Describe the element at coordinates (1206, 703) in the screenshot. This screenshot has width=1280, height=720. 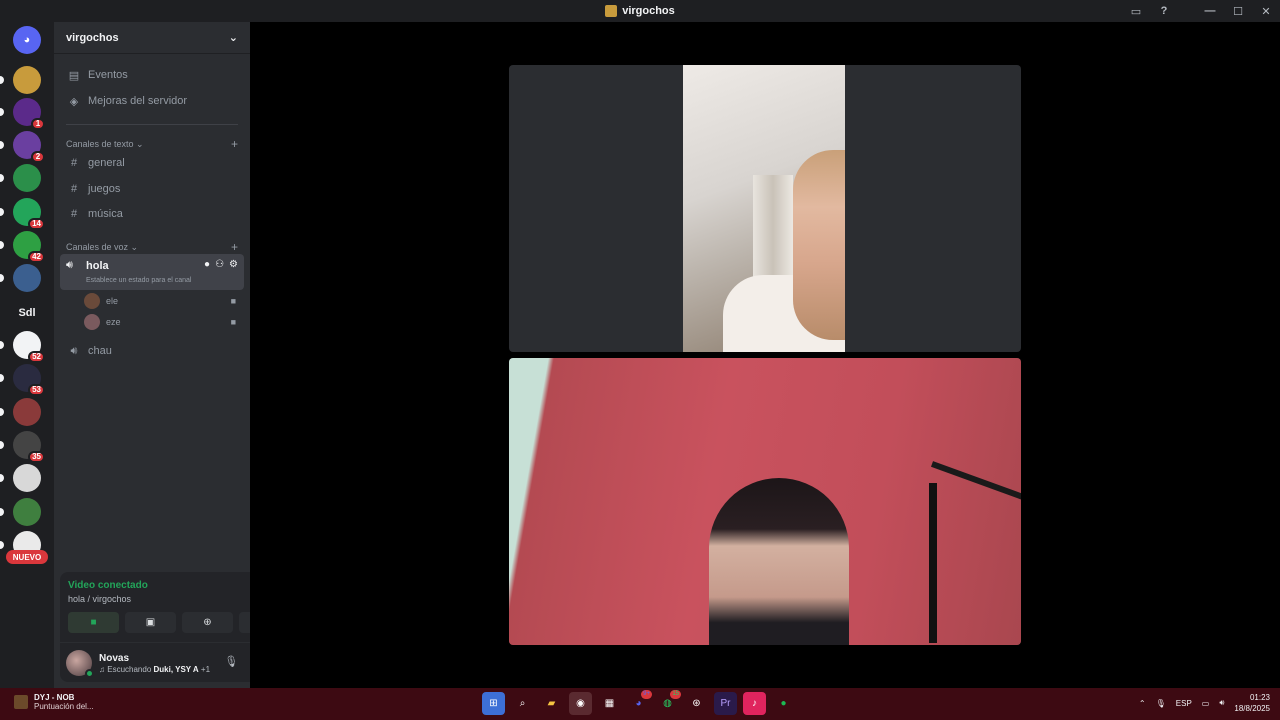
I see `network-icon: ▭` at that location.